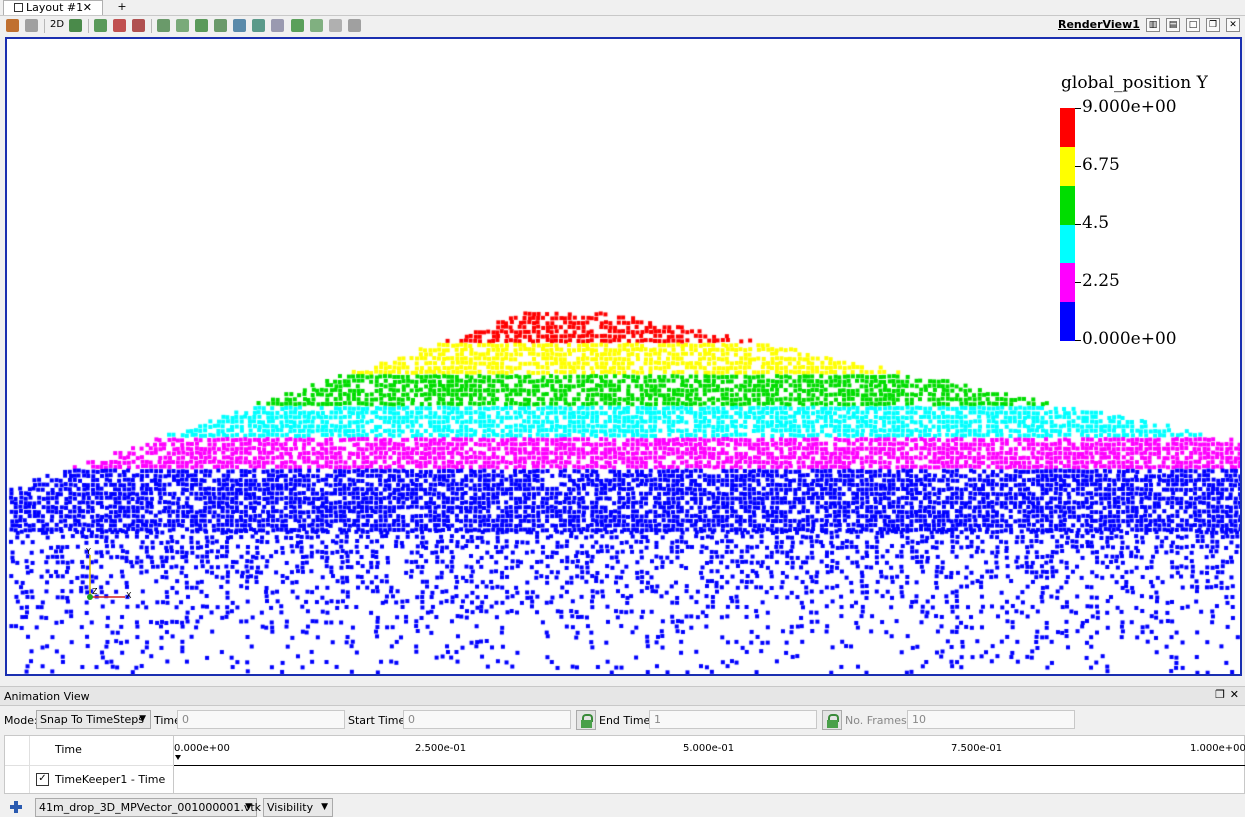 This screenshot has height=817, width=1245. What do you see at coordinates (201, 25) in the screenshot?
I see `select-points-polygon-icon` at bounding box center [201, 25].